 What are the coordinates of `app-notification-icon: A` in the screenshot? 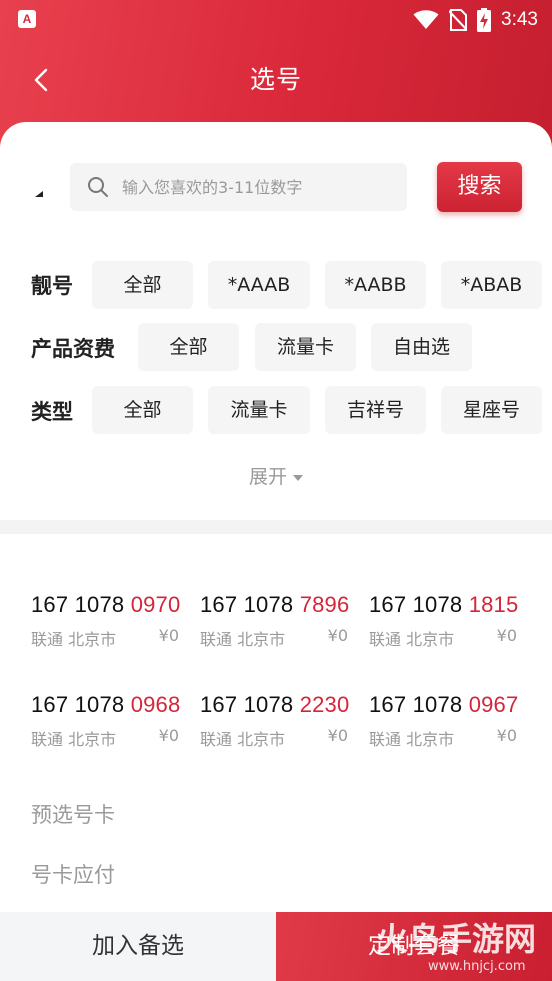 It's located at (27, 19).